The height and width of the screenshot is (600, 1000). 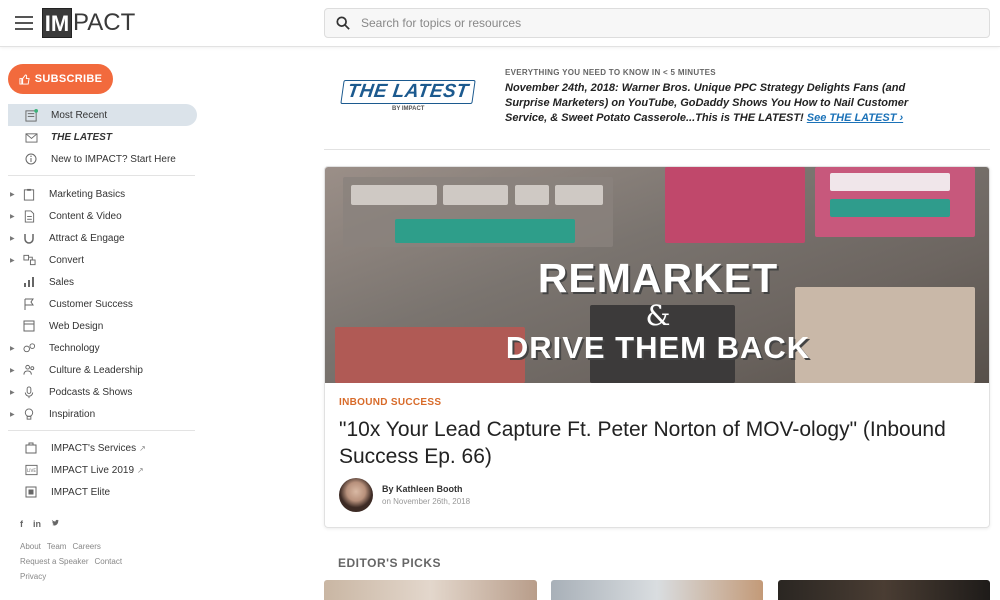 I want to click on newspaper-icon, so click(x=31, y=115).